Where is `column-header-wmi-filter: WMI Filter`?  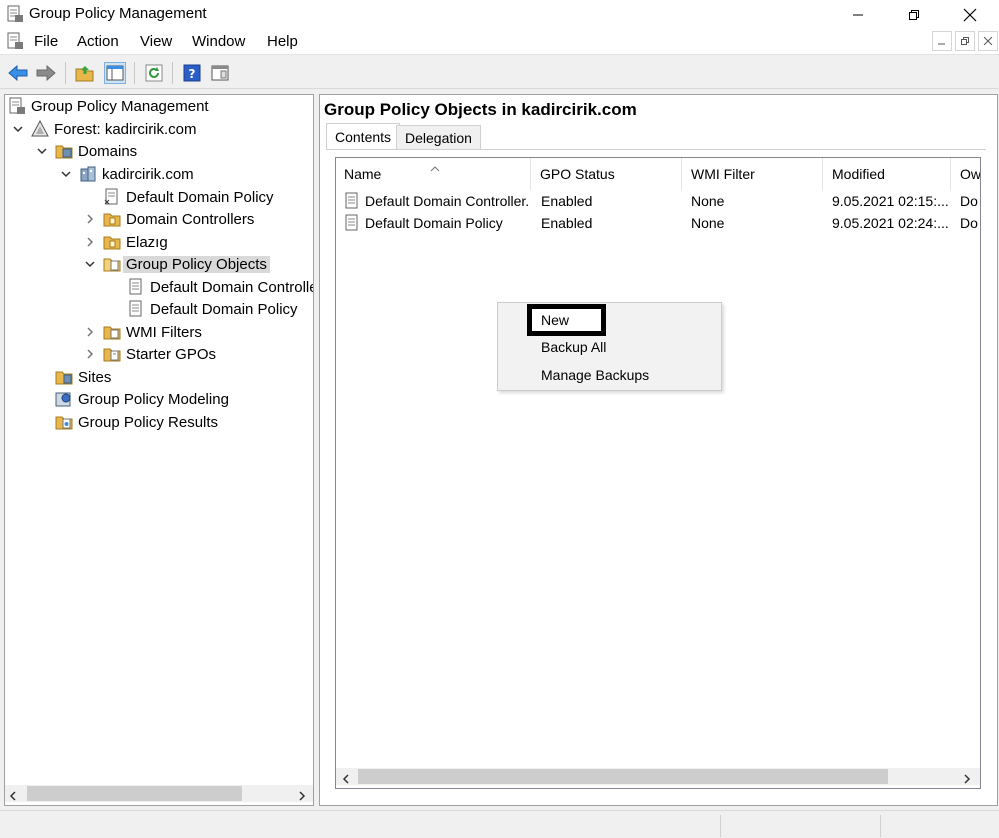 column-header-wmi-filter: WMI Filter is located at coordinates (753, 174).